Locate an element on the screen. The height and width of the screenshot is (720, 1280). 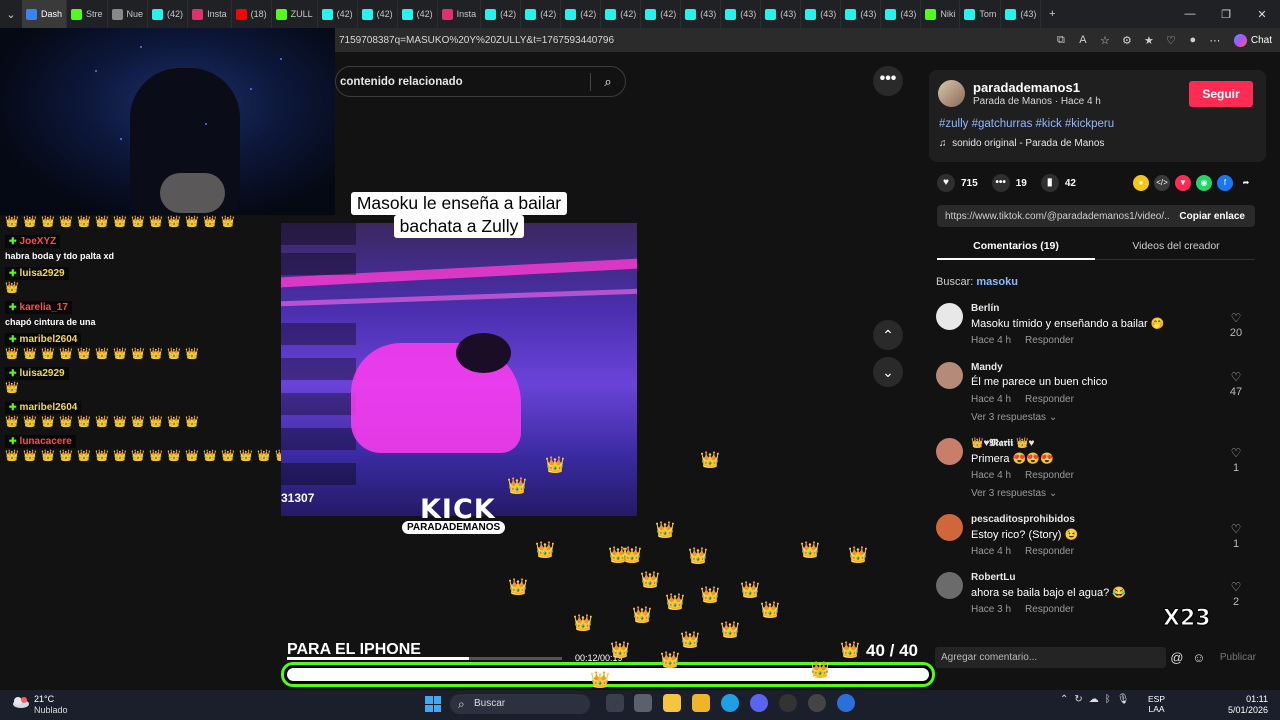
discord-icon is located at coordinates (759, 703).